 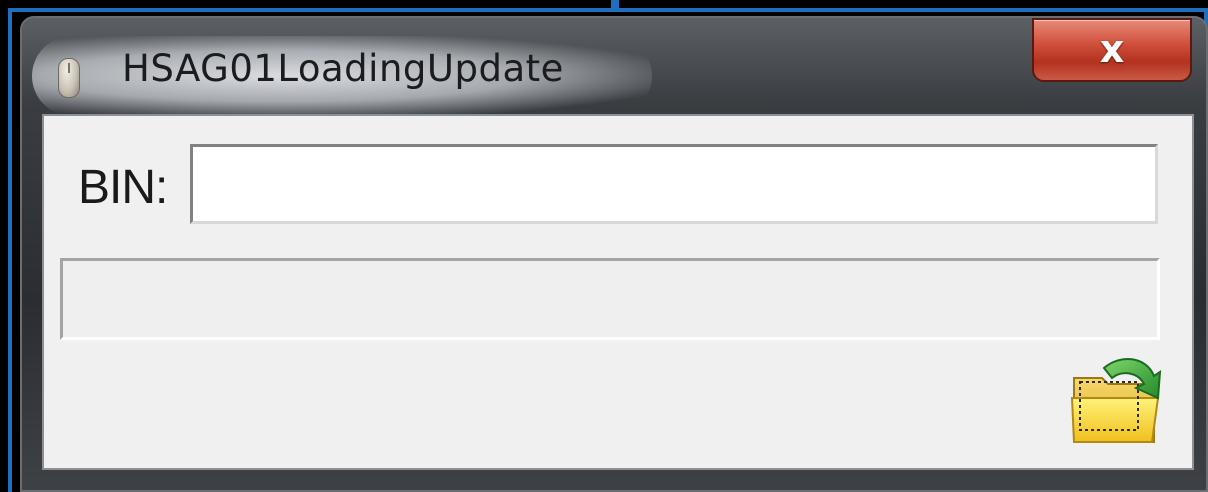 I want to click on bin-input, so click(x=674, y=184).